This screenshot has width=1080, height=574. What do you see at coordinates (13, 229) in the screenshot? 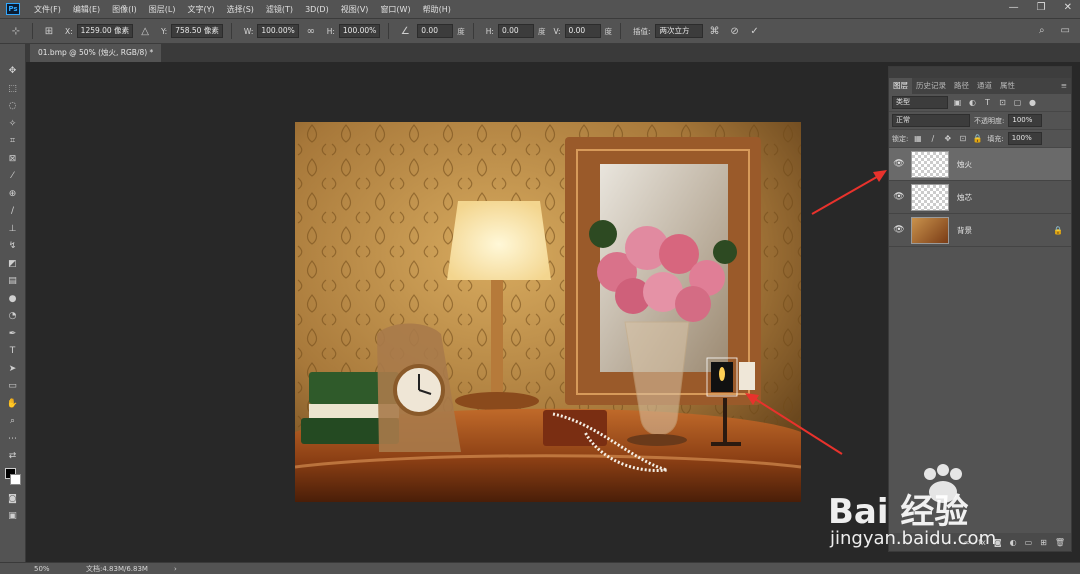
I see `stamp-tool-icon: ⊥` at bounding box center [13, 229].